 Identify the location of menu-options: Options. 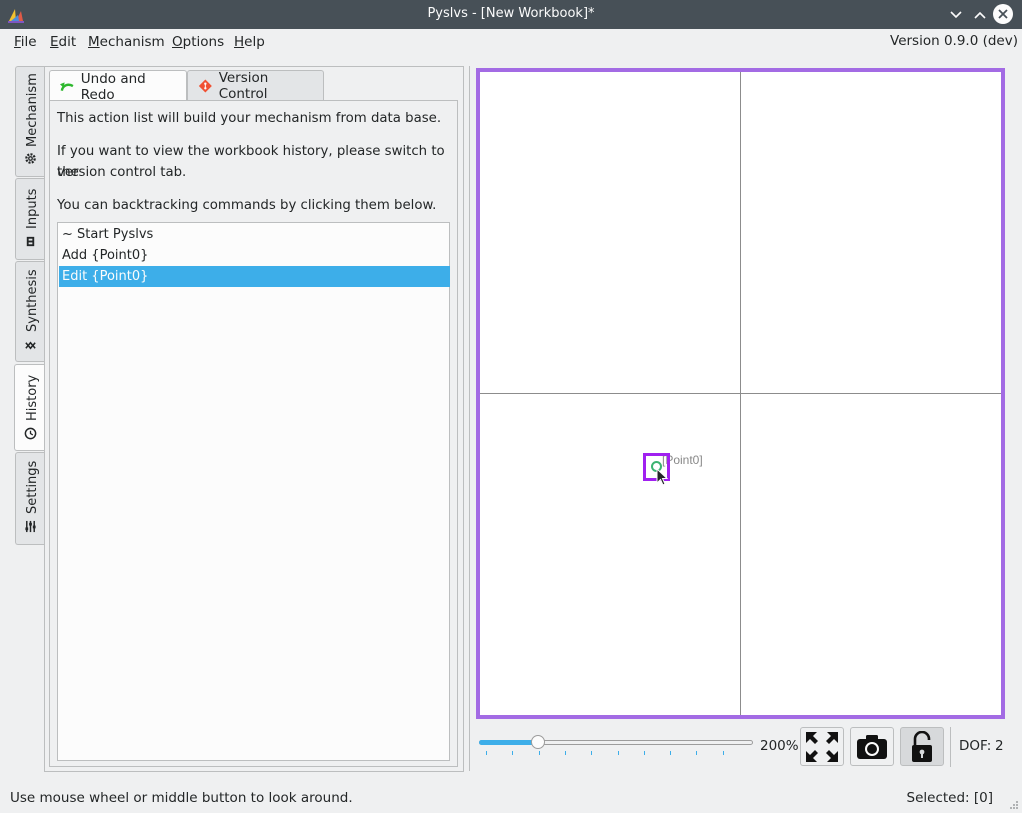
(198, 42).